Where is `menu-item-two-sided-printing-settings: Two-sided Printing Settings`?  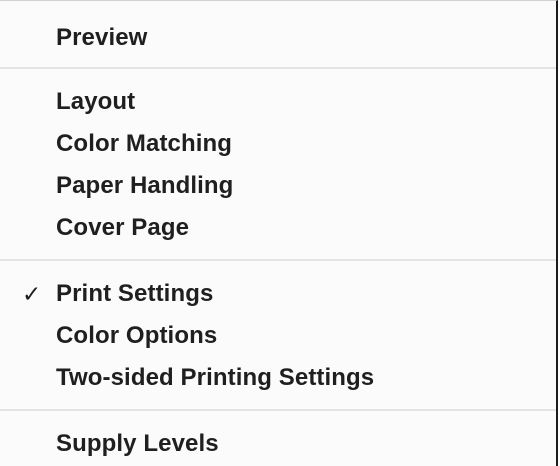
menu-item-two-sided-printing-settings: Two-sided Printing Settings is located at coordinates (278, 378).